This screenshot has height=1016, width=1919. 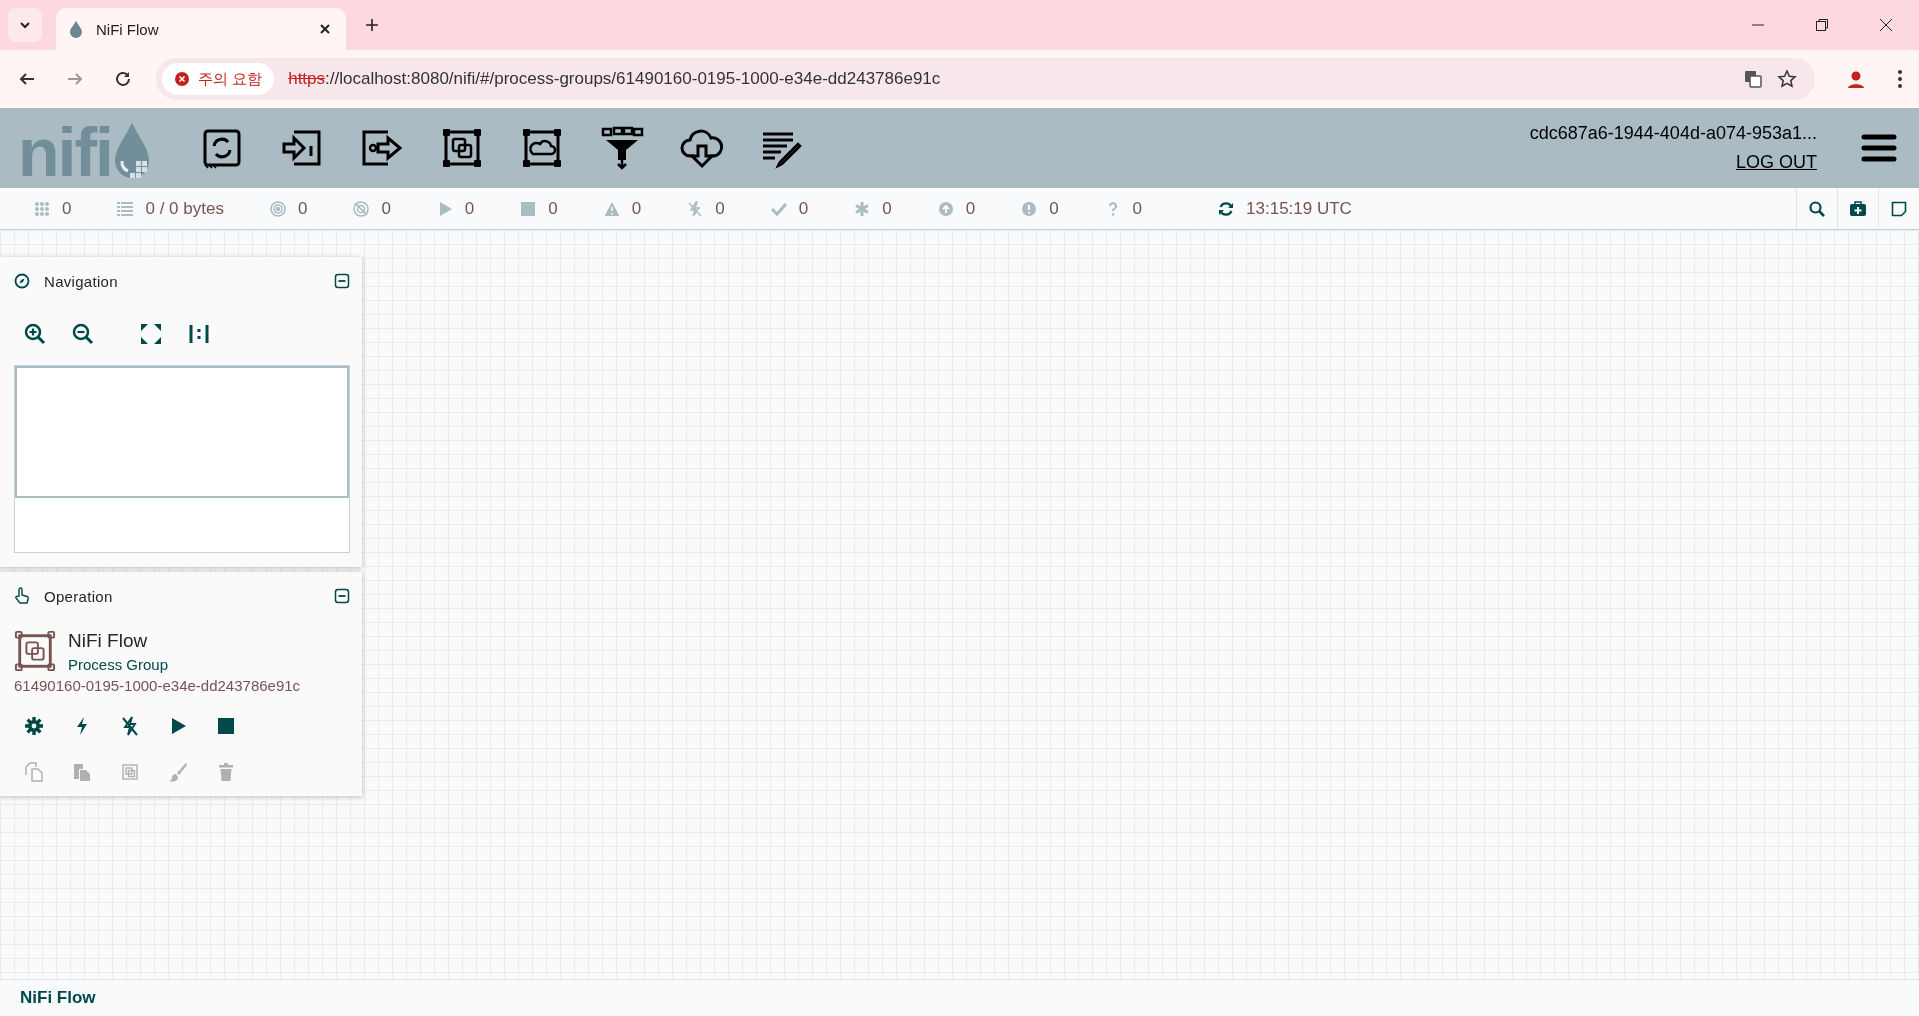 I want to click on stopped-status-icon, so click(x=528, y=208).